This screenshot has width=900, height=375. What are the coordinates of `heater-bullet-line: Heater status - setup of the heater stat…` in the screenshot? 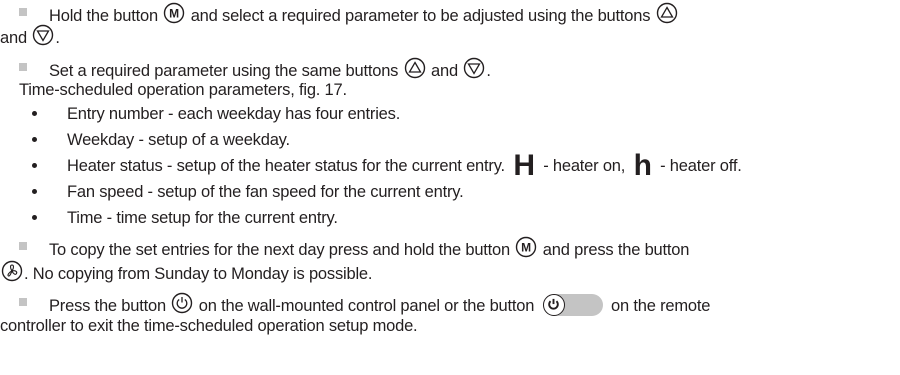 It's located at (404, 166).